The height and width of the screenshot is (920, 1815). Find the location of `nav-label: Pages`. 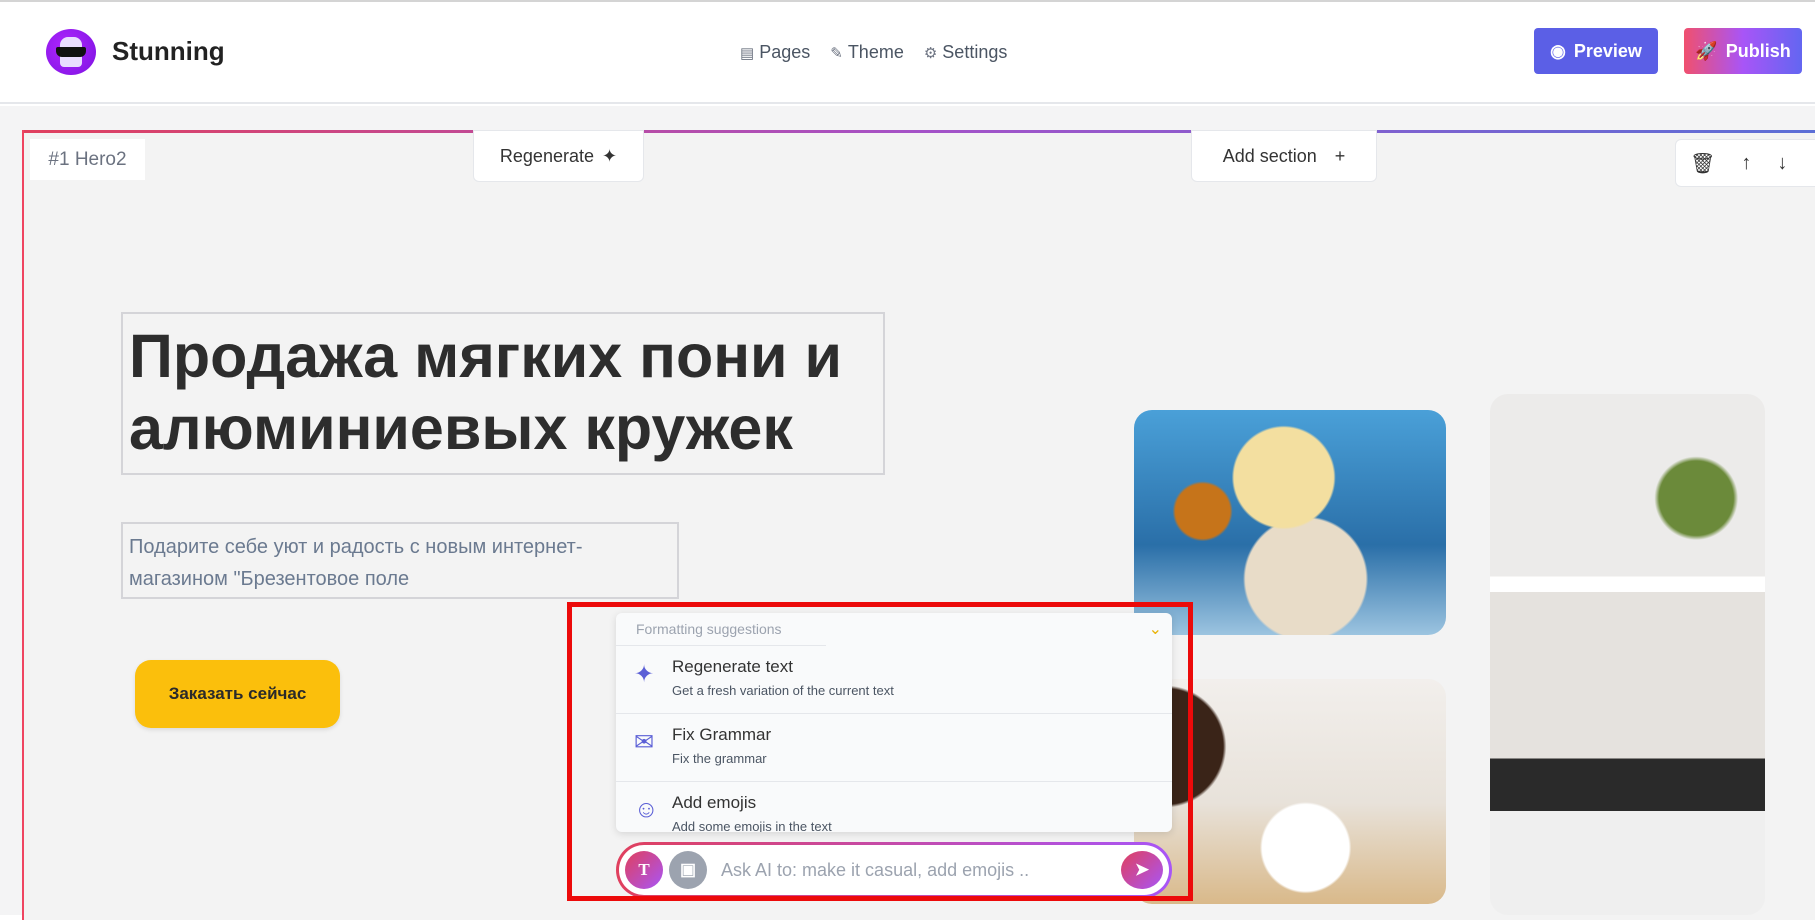

nav-label: Pages is located at coordinates (785, 52).